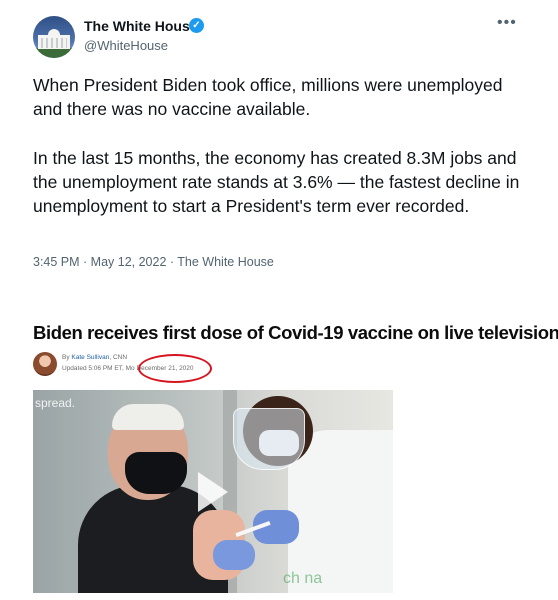 The image size is (558, 600). Describe the element at coordinates (507, 23) in the screenshot. I see `more-options-icon: •••` at that location.